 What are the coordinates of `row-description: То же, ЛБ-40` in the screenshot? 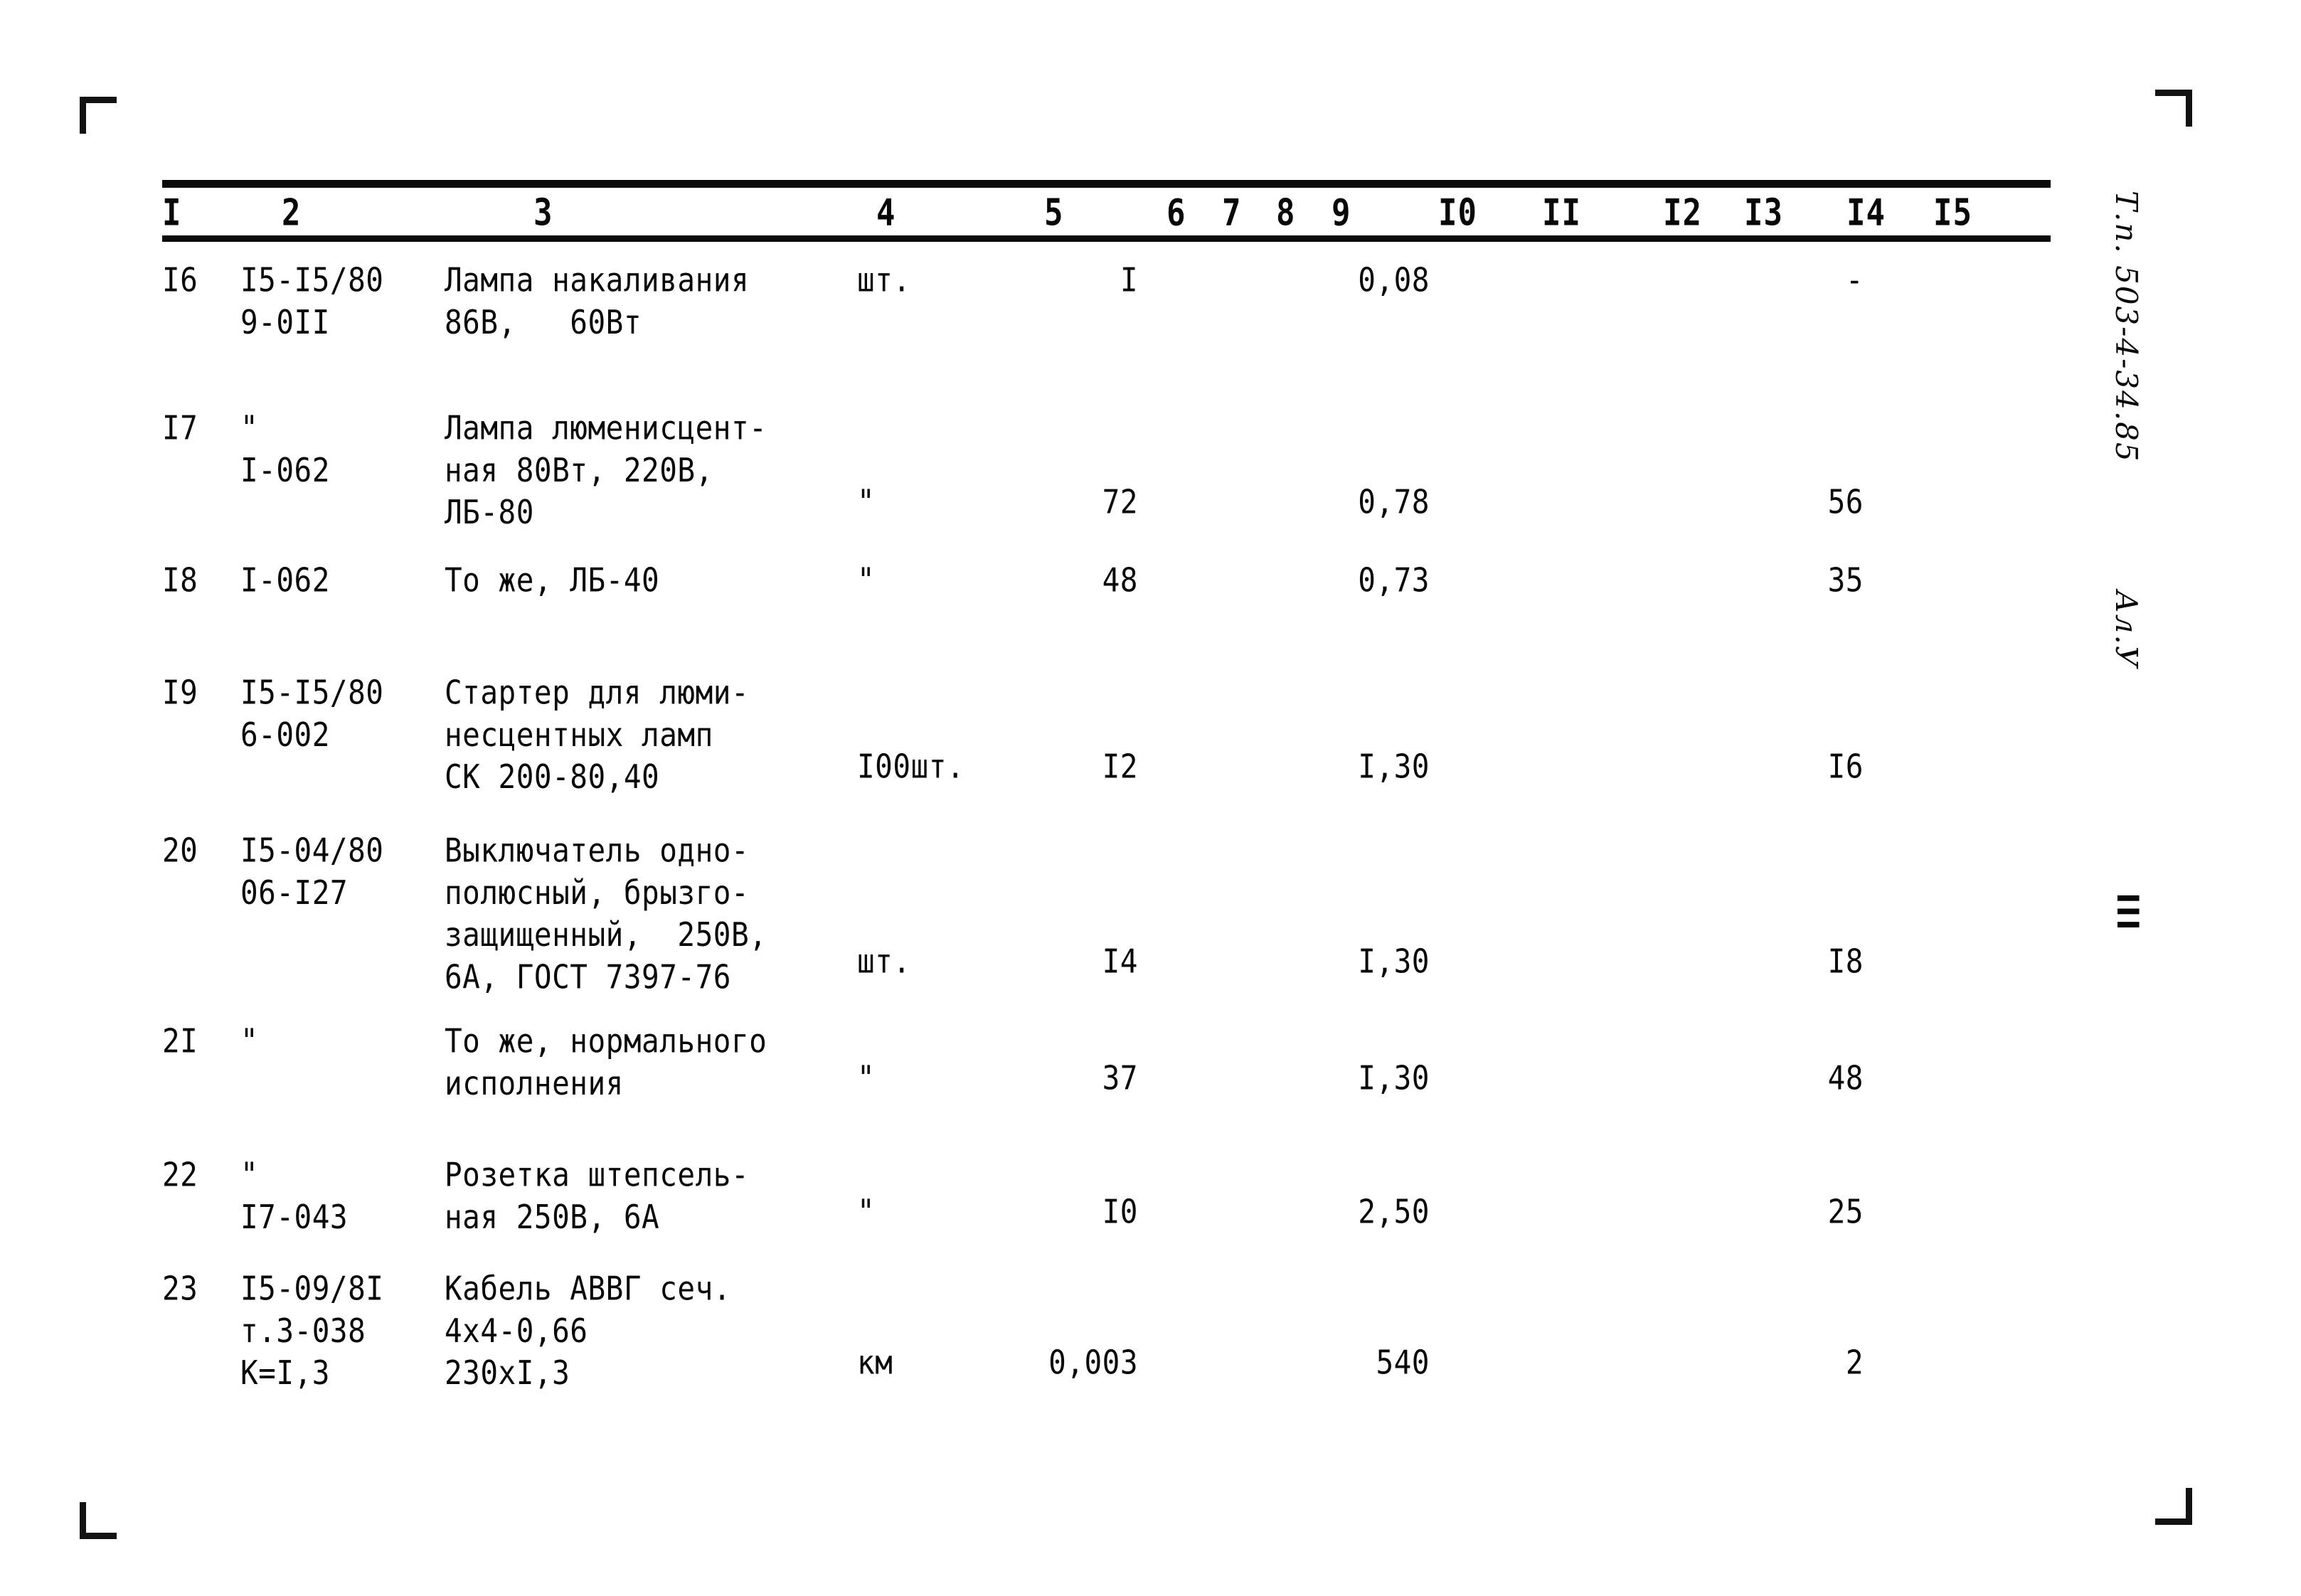 It's located at (552, 580).